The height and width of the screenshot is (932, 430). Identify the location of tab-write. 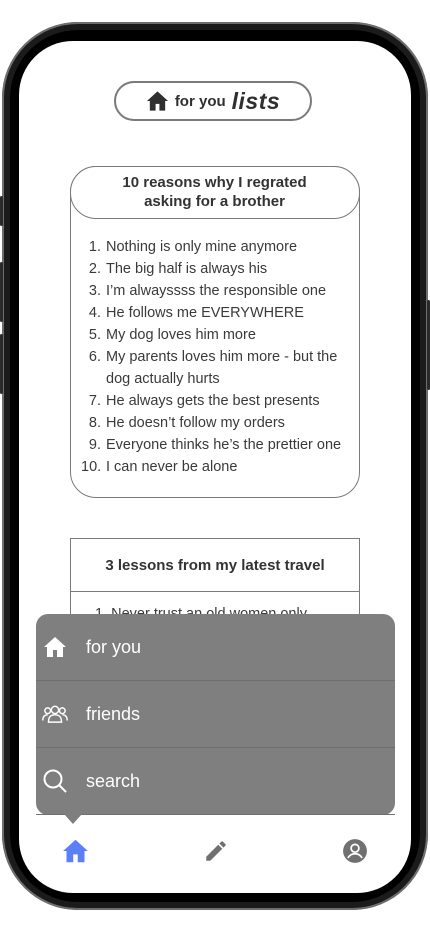
(216, 851).